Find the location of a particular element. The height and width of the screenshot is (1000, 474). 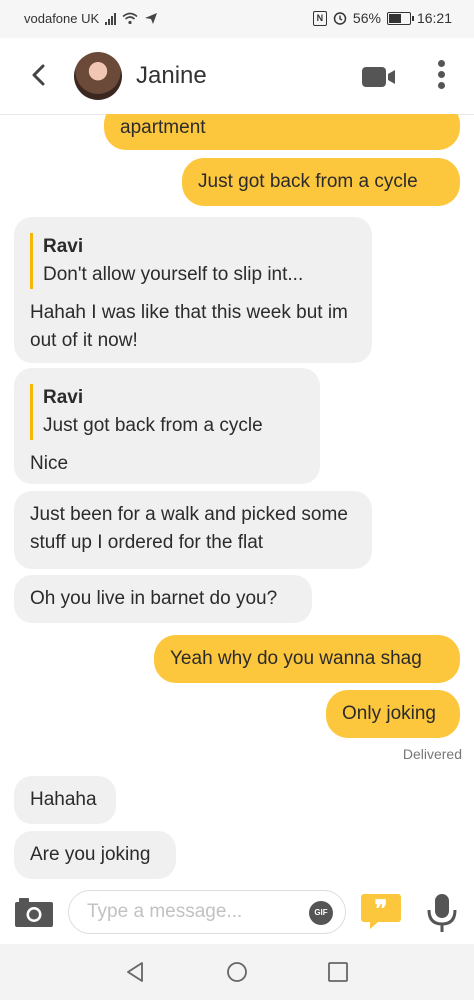

microphone-icon is located at coordinates (442, 913).